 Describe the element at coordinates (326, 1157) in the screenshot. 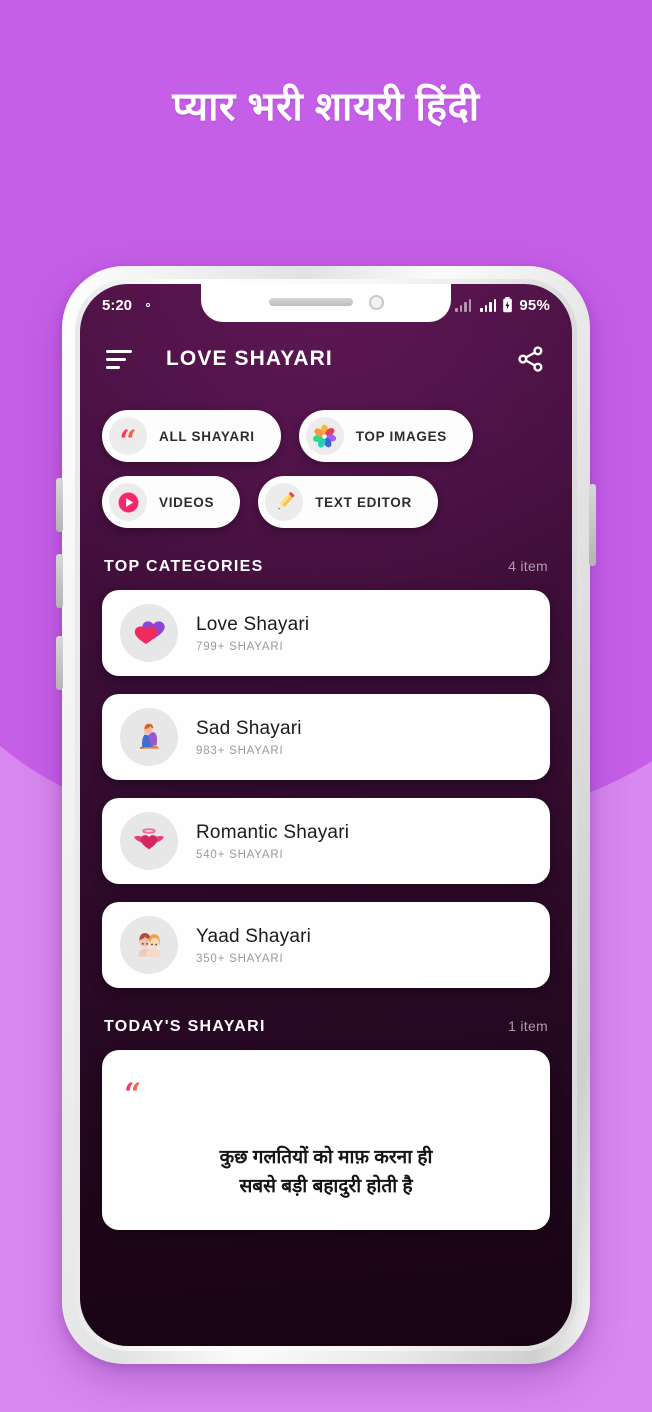

I see `shayari-line-1: कुछ गलतियों को माफ़ करना ही` at that location.